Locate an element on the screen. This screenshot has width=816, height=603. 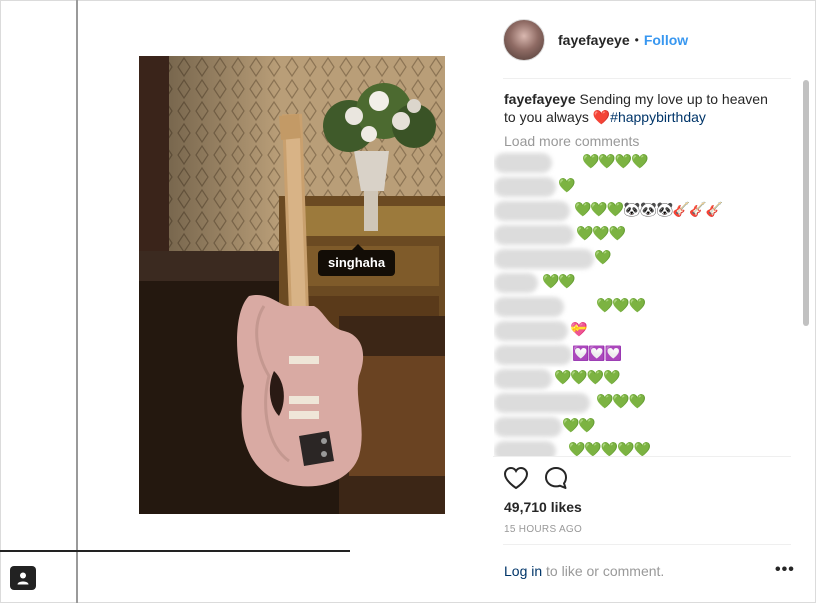
post-header: fayefayeye • Follow is located at coordinates (595, 40).